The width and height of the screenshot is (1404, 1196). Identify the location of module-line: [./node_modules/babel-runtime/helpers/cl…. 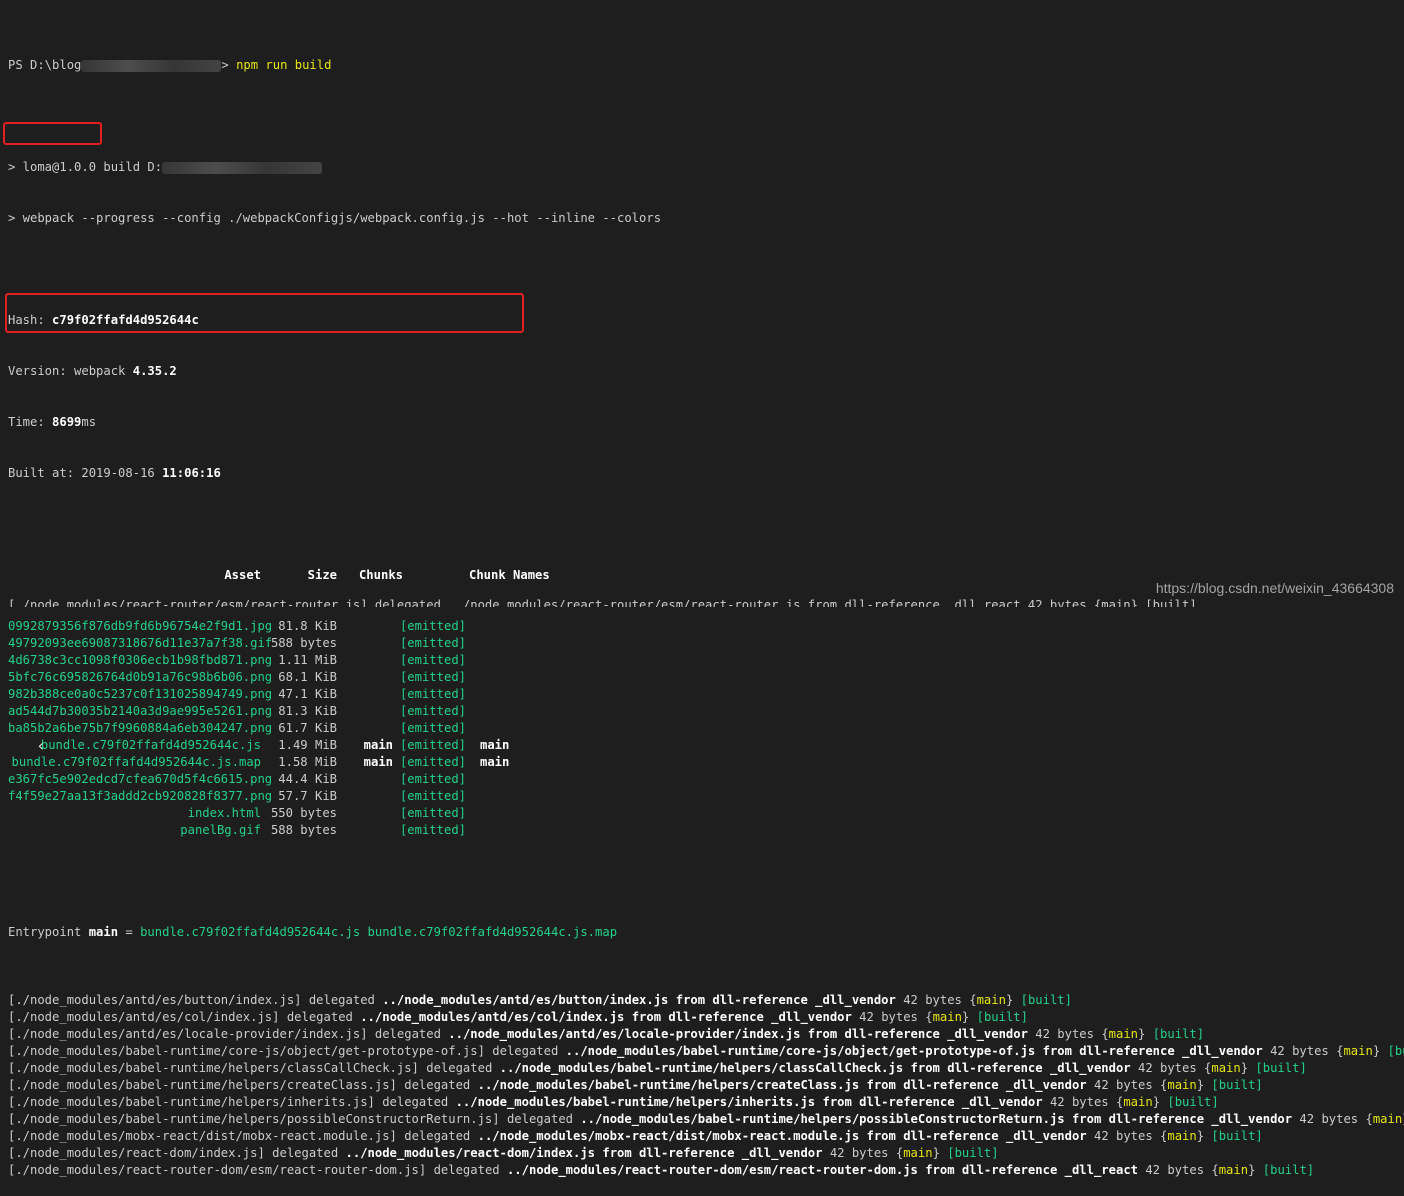
(706, 1068).